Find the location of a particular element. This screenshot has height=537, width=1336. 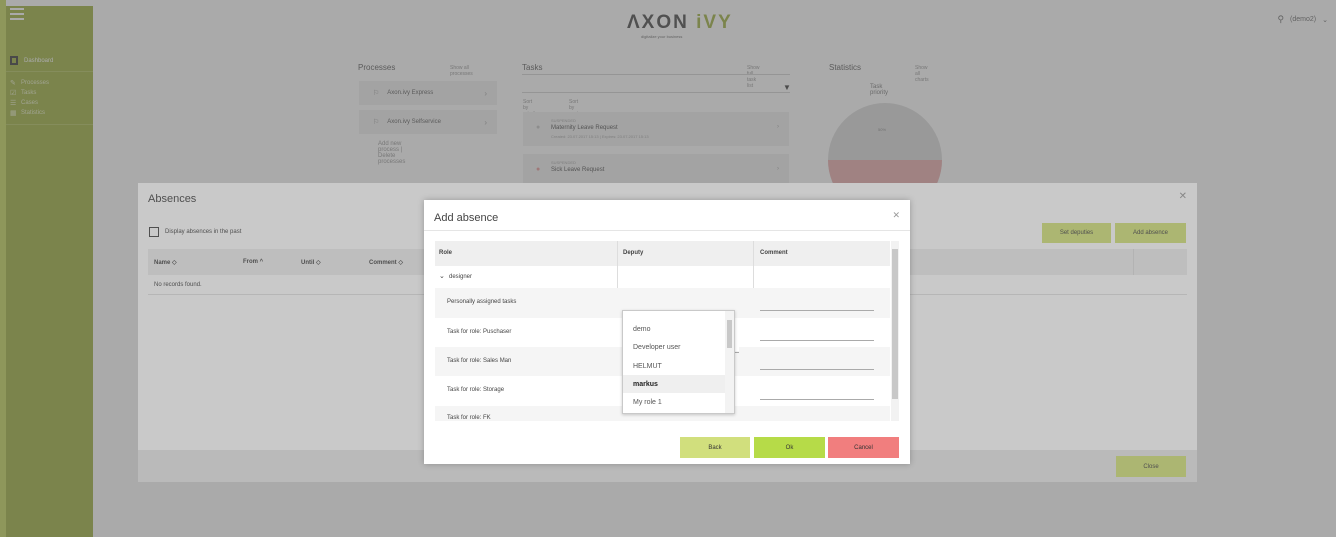

role-label: Task for role: Sales Man is located at coordinates (479, 361).